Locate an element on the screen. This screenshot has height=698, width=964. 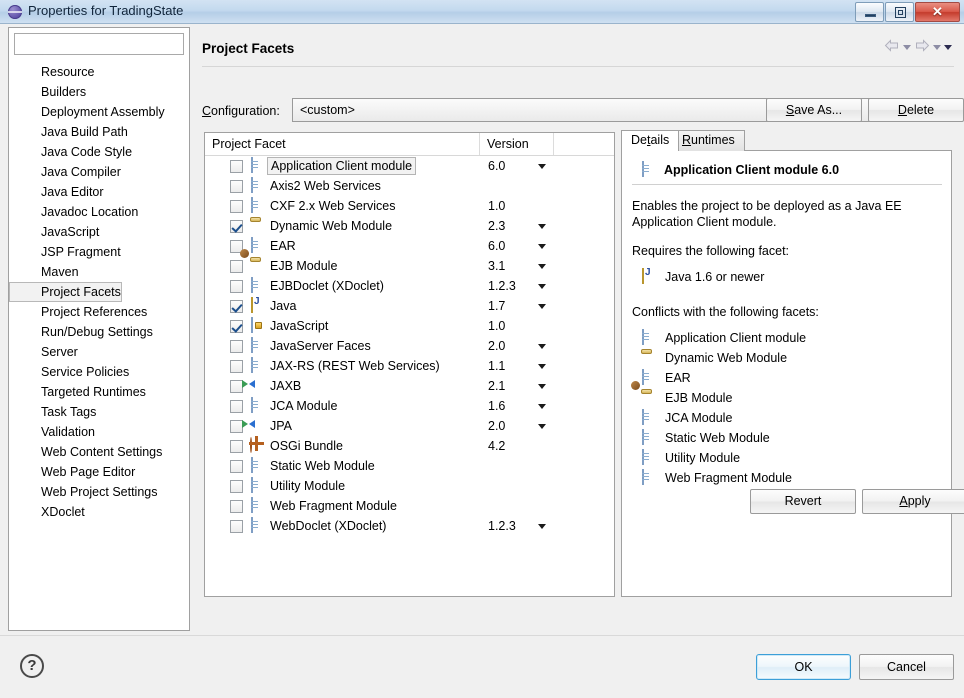
sidebar-item-task-tags: Task Tags is located at coordinates (99, 412).